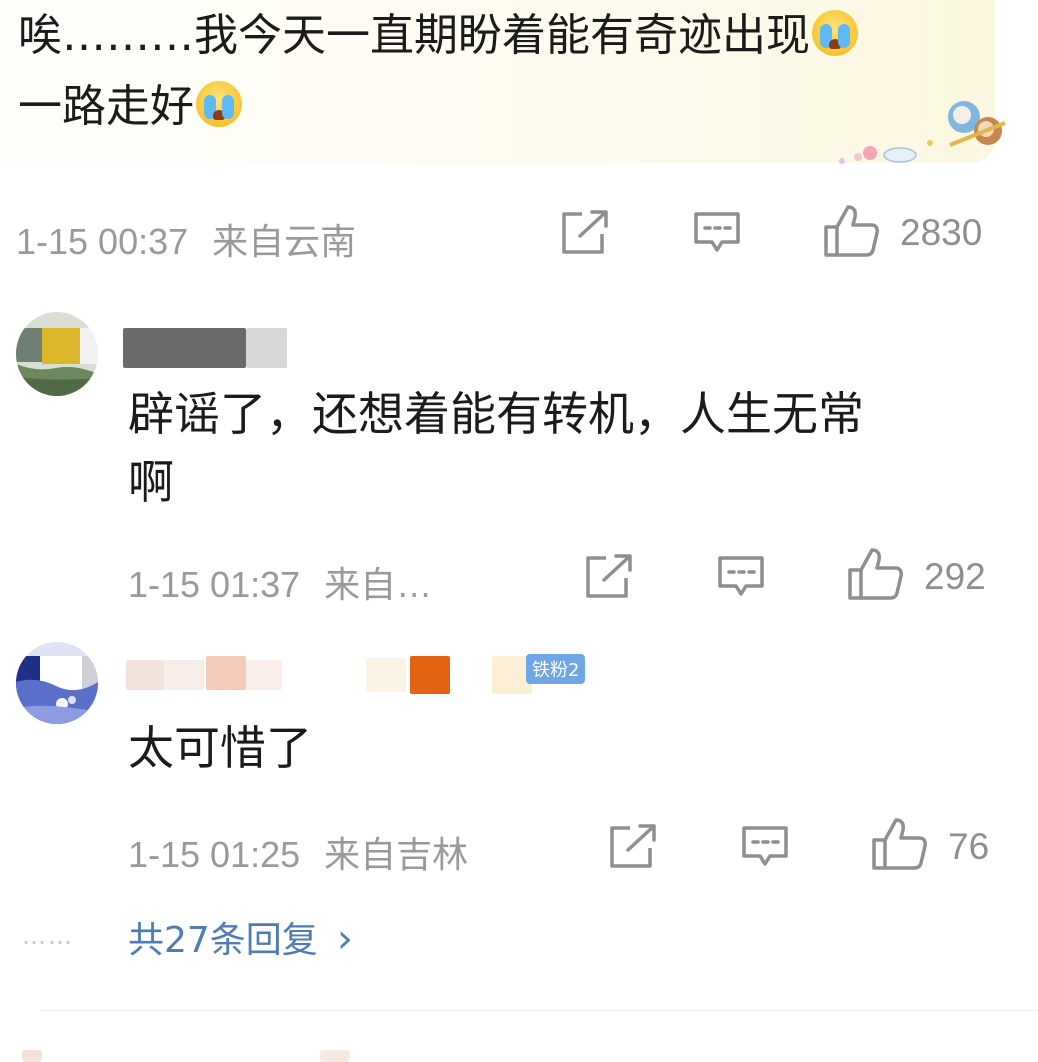  I want to click on reply-text-line2: 啊, so click(151, 482).